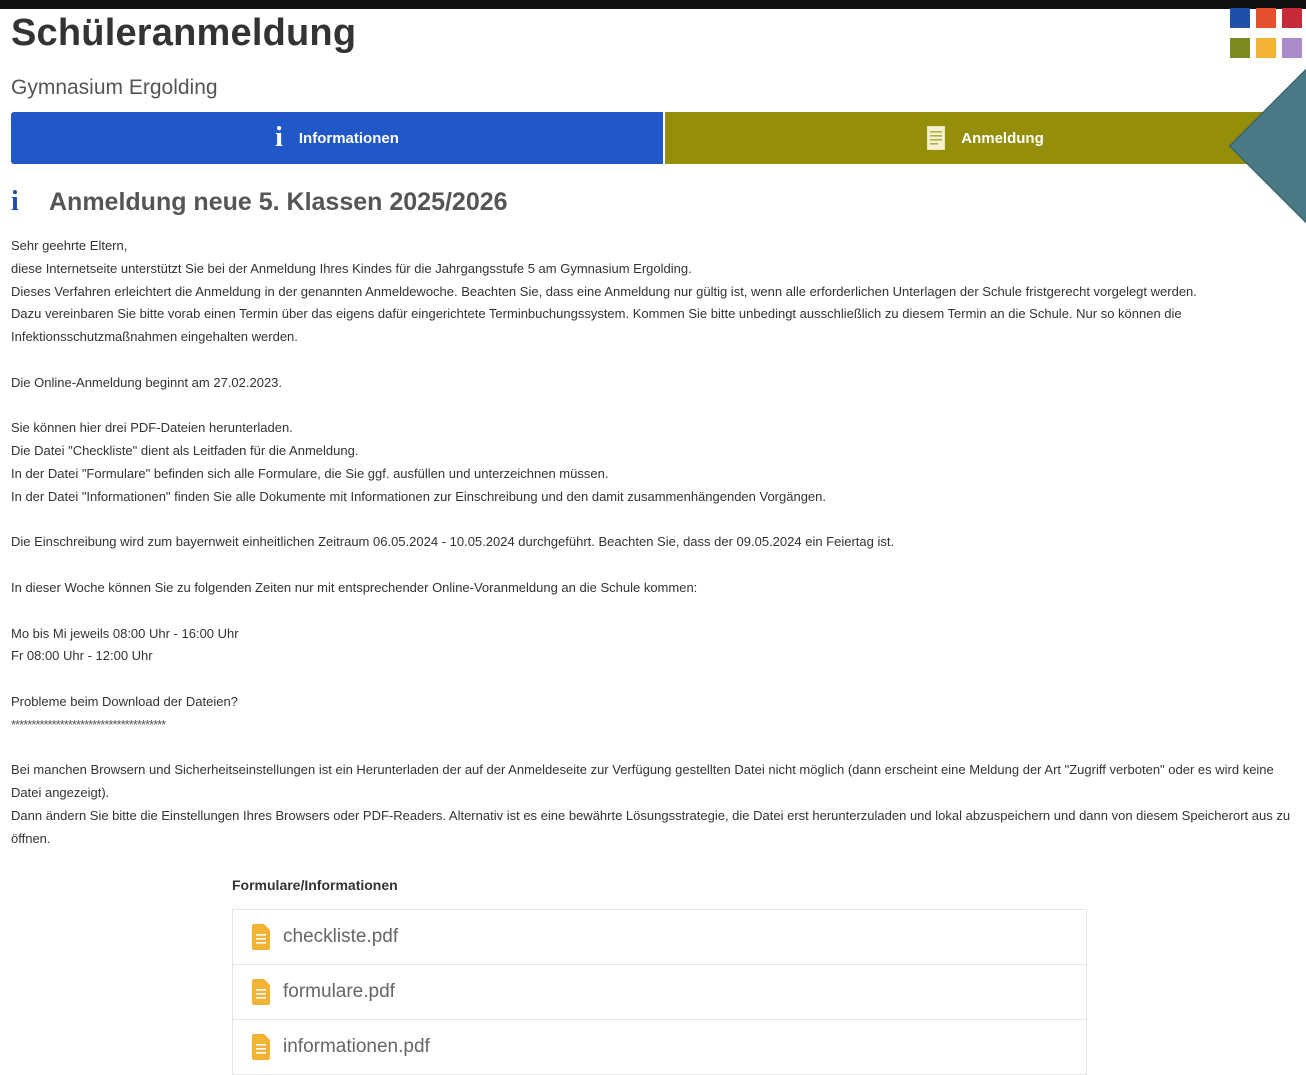  Describe the element at coordinates (348, 138) in the screenshot. I see `tab-label: Informationen` at that location.